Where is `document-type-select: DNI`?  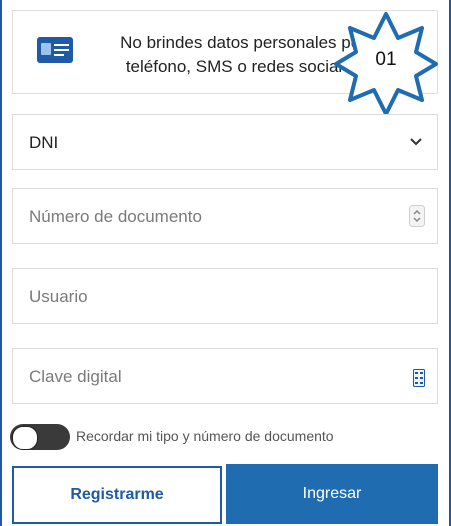 document-type-select: DNI is located at coordinates (225, 142).